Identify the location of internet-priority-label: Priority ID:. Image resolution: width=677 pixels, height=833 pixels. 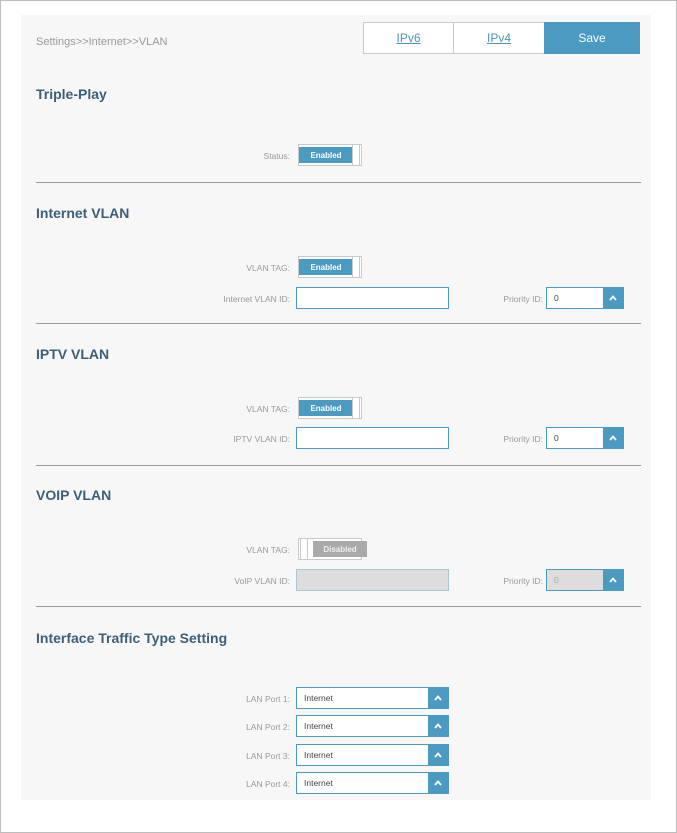
(523, 299).